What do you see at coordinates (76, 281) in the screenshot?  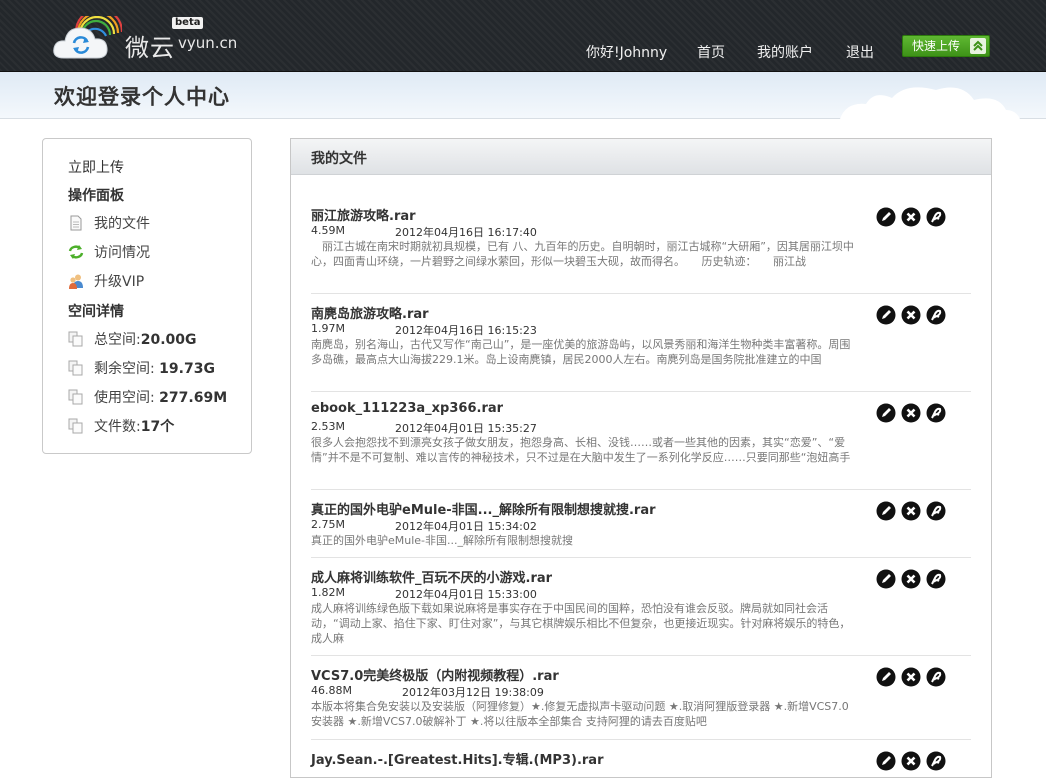 I see `users-icon` at bounding box center [76, 281].